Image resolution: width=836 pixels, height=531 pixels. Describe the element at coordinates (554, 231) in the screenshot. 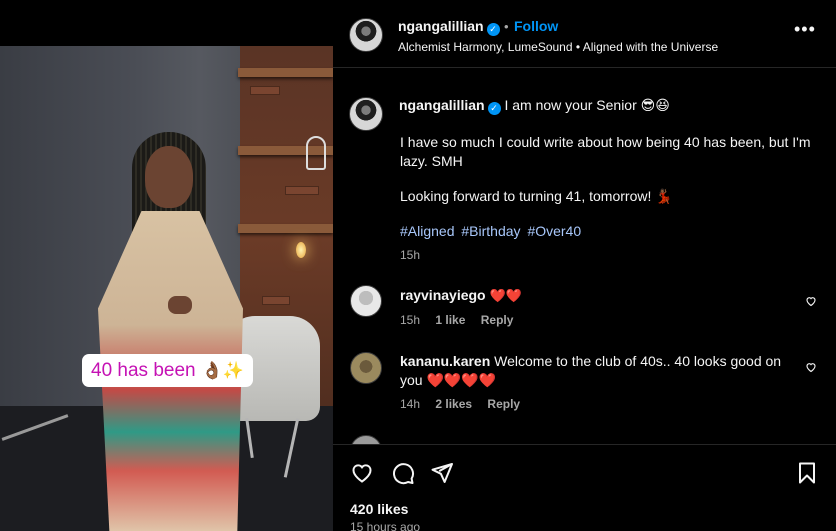

I see `hashtag-link: #Over40` at that location.